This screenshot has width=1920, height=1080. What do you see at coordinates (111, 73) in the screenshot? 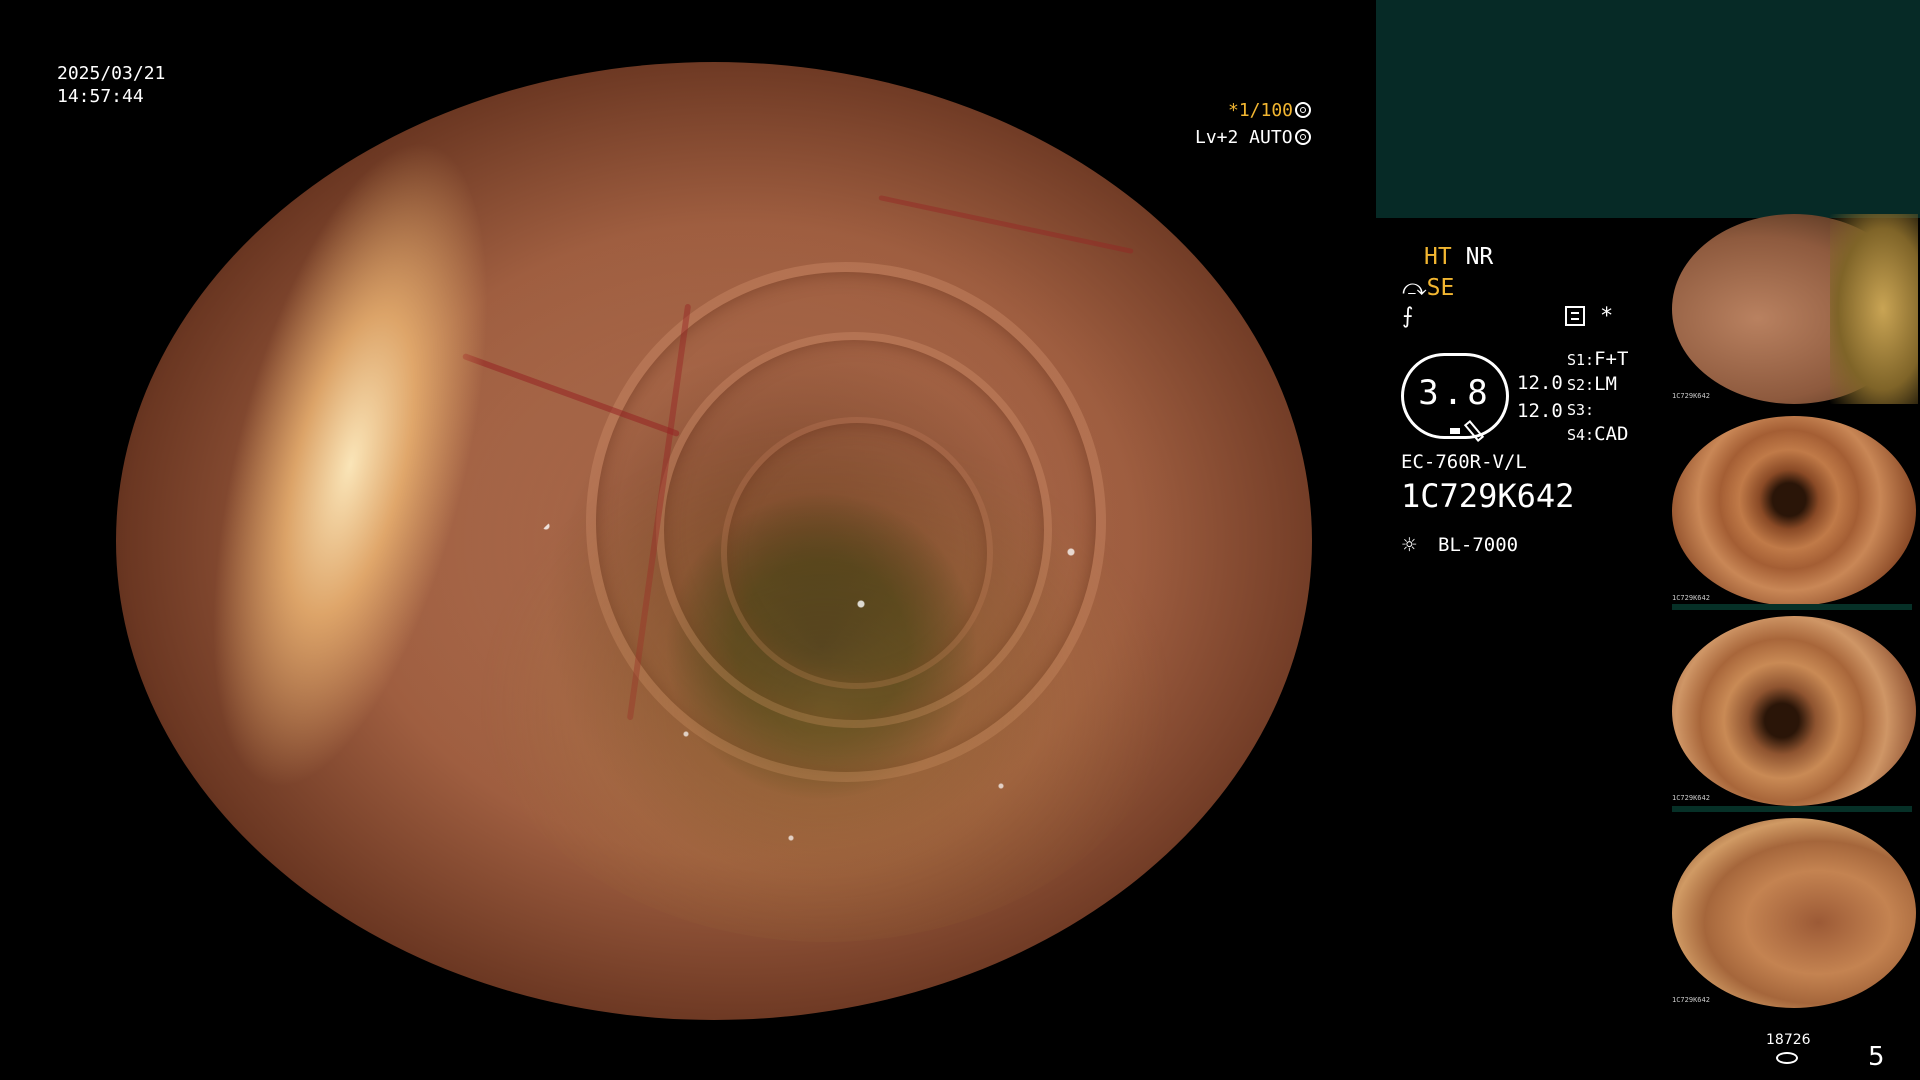
I see `date-text: 2025/03/21` at bounding box center [111, 73].